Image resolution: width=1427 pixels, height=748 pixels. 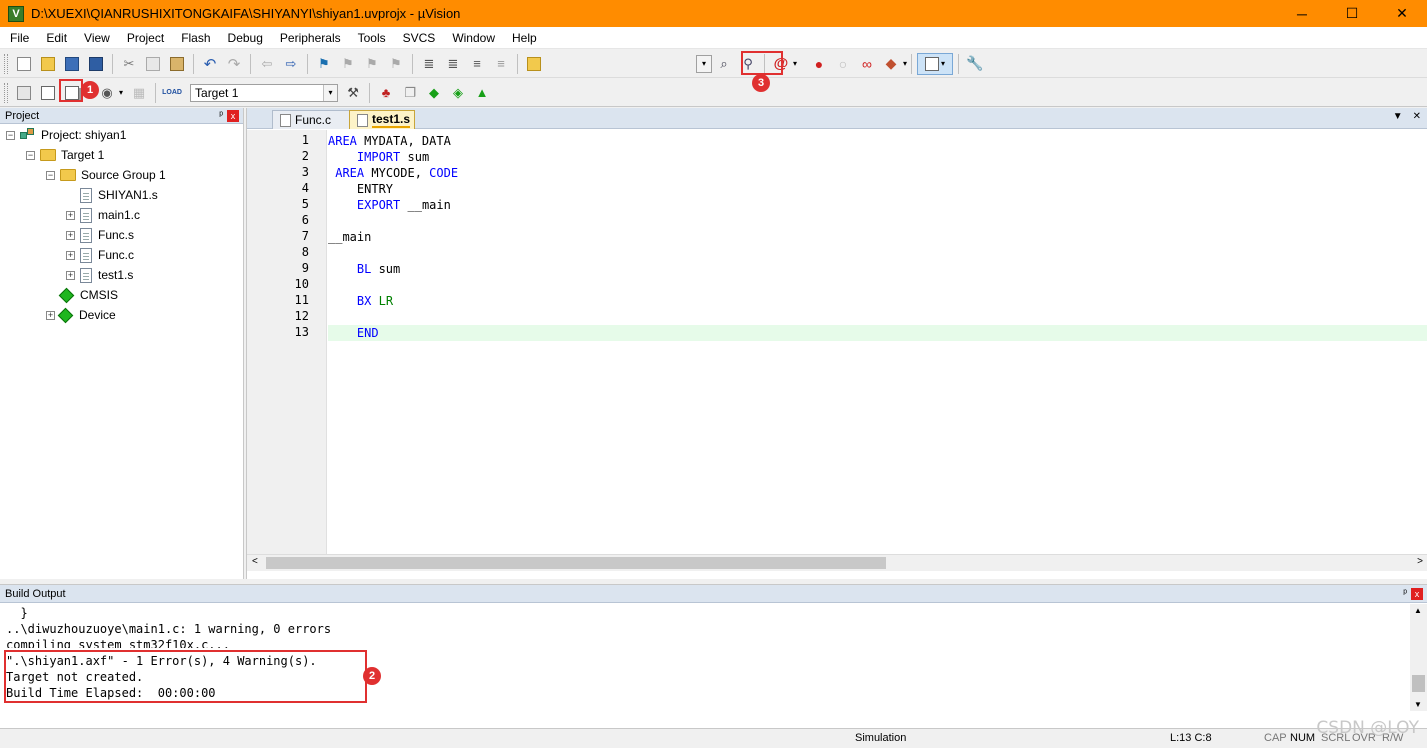 I want to click on find-icon: ⌕, so click(x=724, y=64).